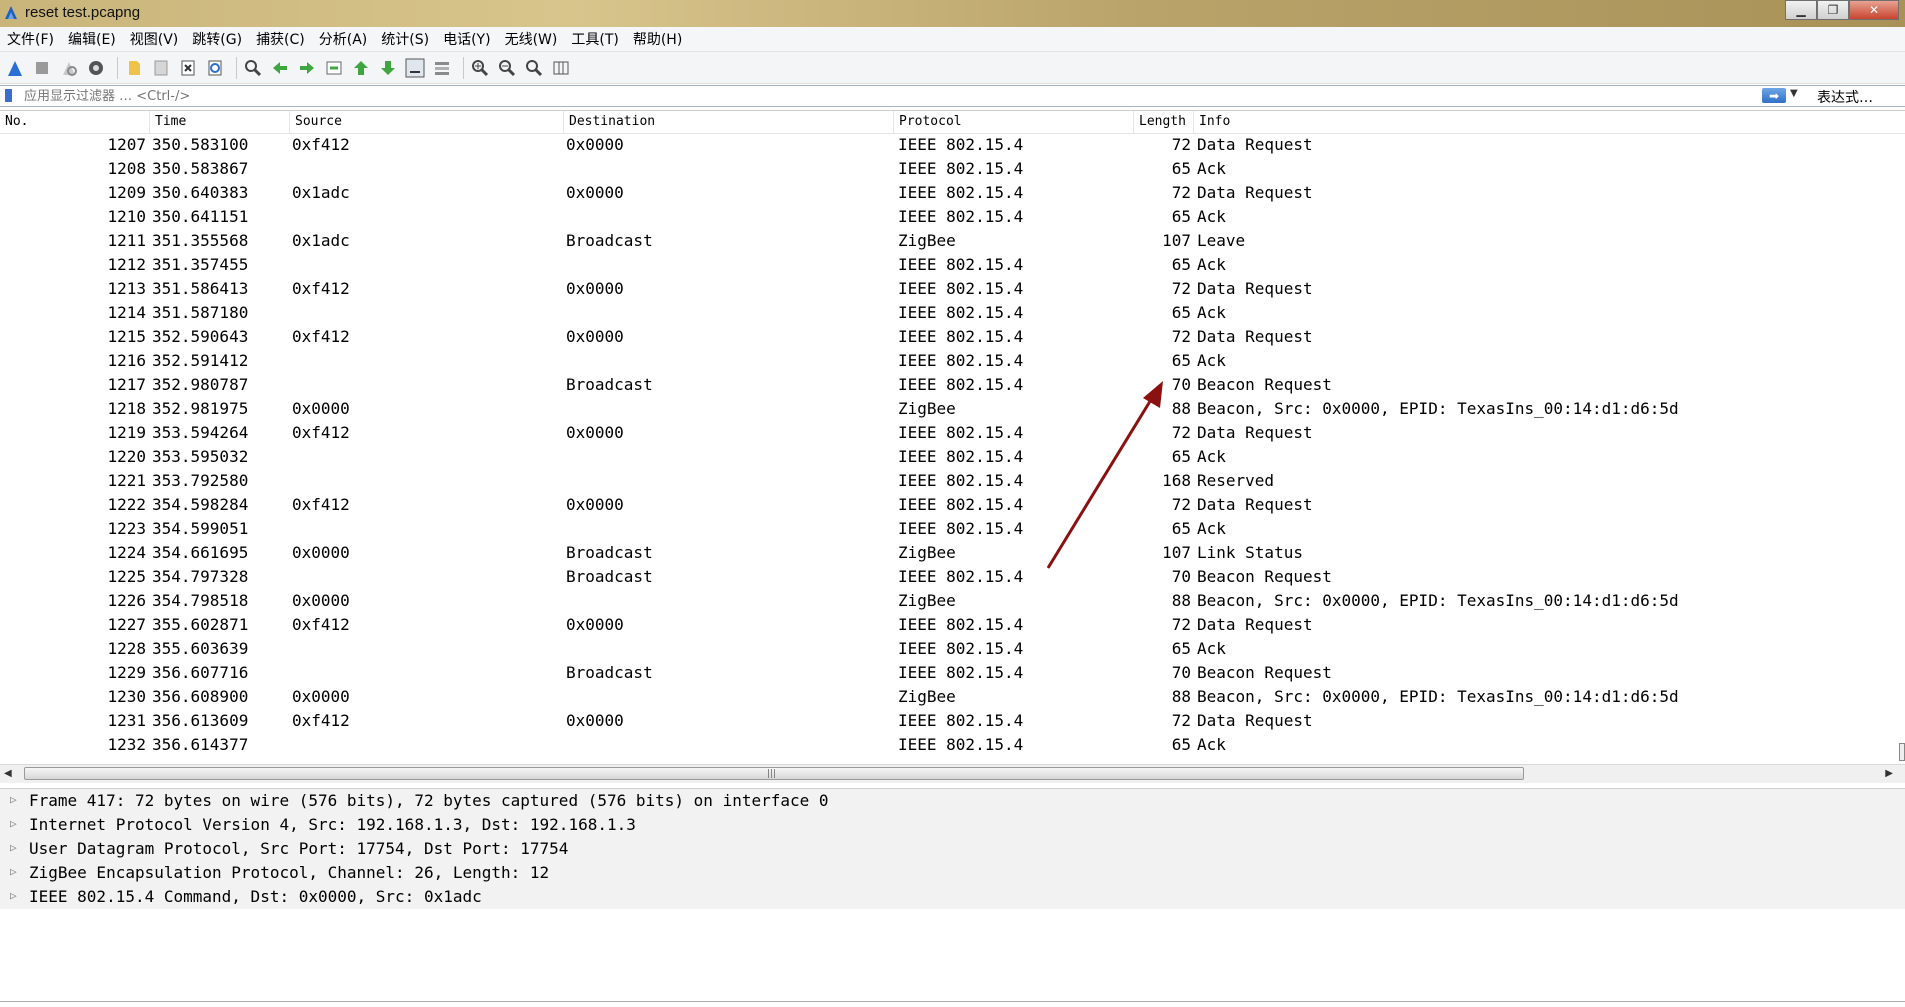 This screenshot has width=1905, height=1007. I want to click on menu-file: 文件(F), so click(30, 39).